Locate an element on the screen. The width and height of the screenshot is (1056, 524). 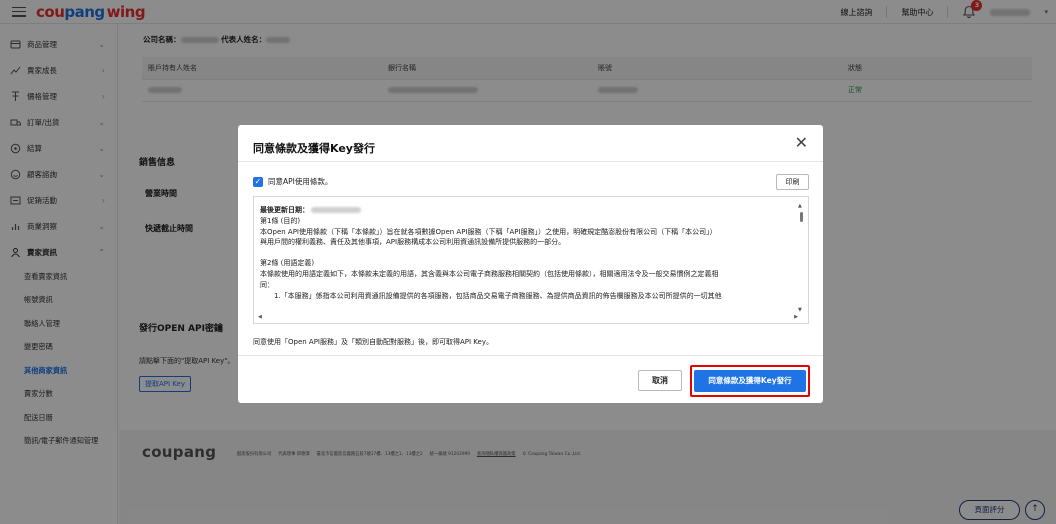
vertical-scrollbar: ▲ ▼ is located at coordinates (801, 258).